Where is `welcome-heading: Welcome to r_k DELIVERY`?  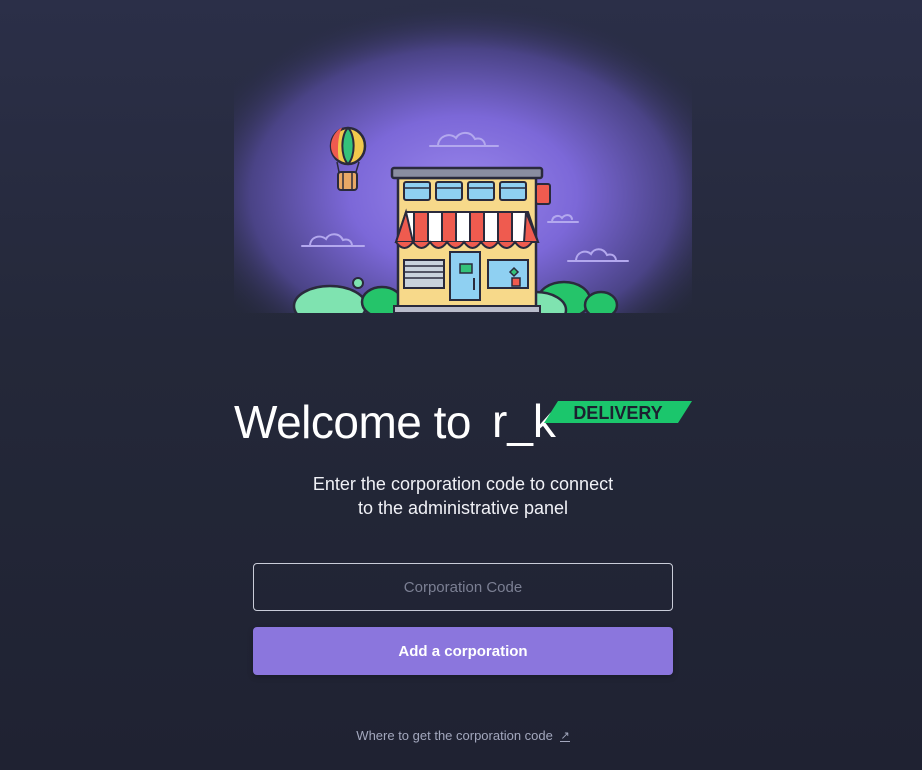
welcome-heading: Welcome to r_k DELIVERY is located at coordinates (464, 422).